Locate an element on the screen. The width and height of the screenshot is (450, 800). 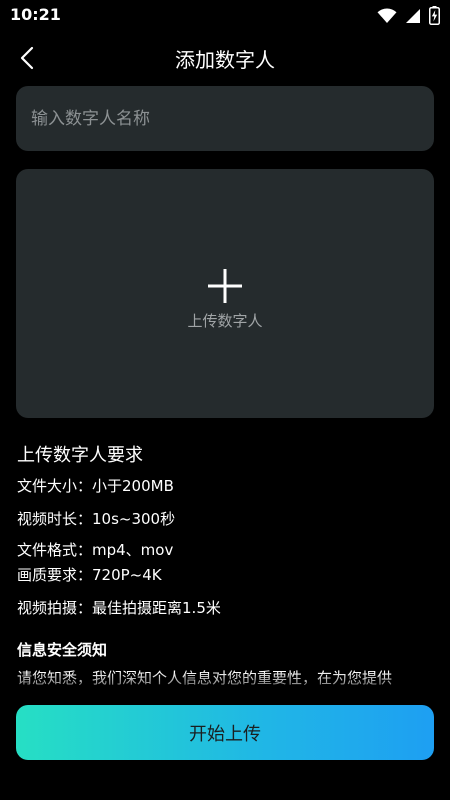
requirement-file-size: 文件大小：小于200MB is located at coordinates (95, 486).